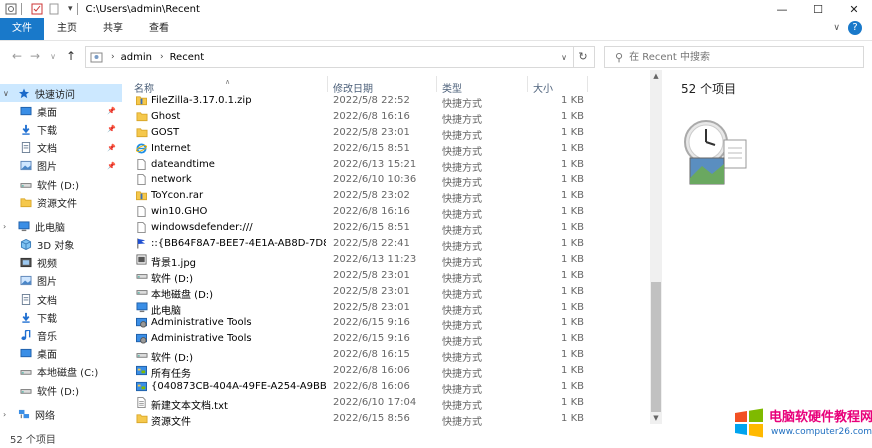 Image resolution: width=872 pixels, height=448 pixels. I want to click on close-button: ✕, so click(854, 9).